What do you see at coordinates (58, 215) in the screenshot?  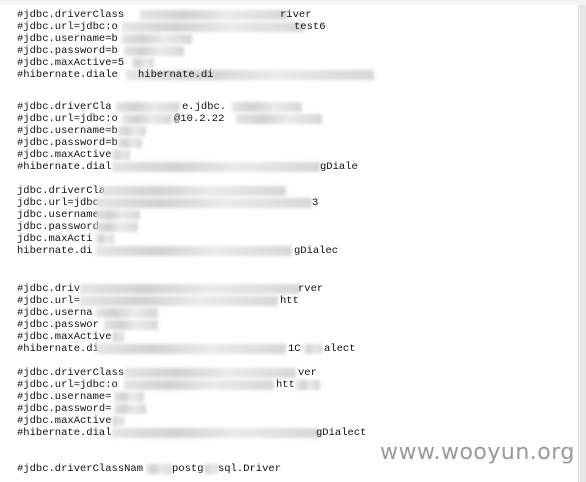 I see `code-line: jdbc.username` at bounding box center [58, 215].